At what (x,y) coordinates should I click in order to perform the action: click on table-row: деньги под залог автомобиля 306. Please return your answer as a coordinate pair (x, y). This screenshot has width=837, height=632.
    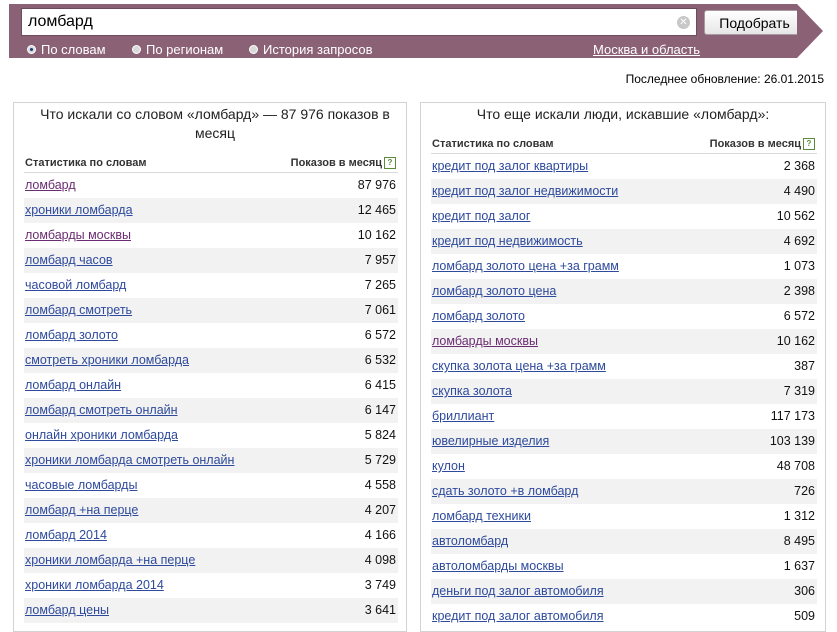
    Looking at the image, I should click on (624, 591).